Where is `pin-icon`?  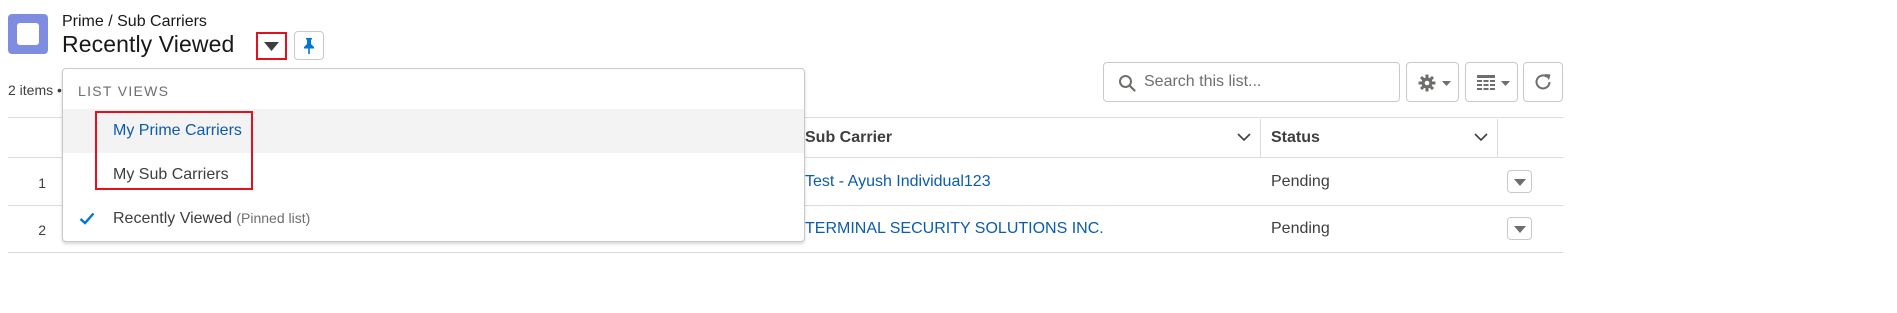
pin-icon is located at coordinates (309, 46).